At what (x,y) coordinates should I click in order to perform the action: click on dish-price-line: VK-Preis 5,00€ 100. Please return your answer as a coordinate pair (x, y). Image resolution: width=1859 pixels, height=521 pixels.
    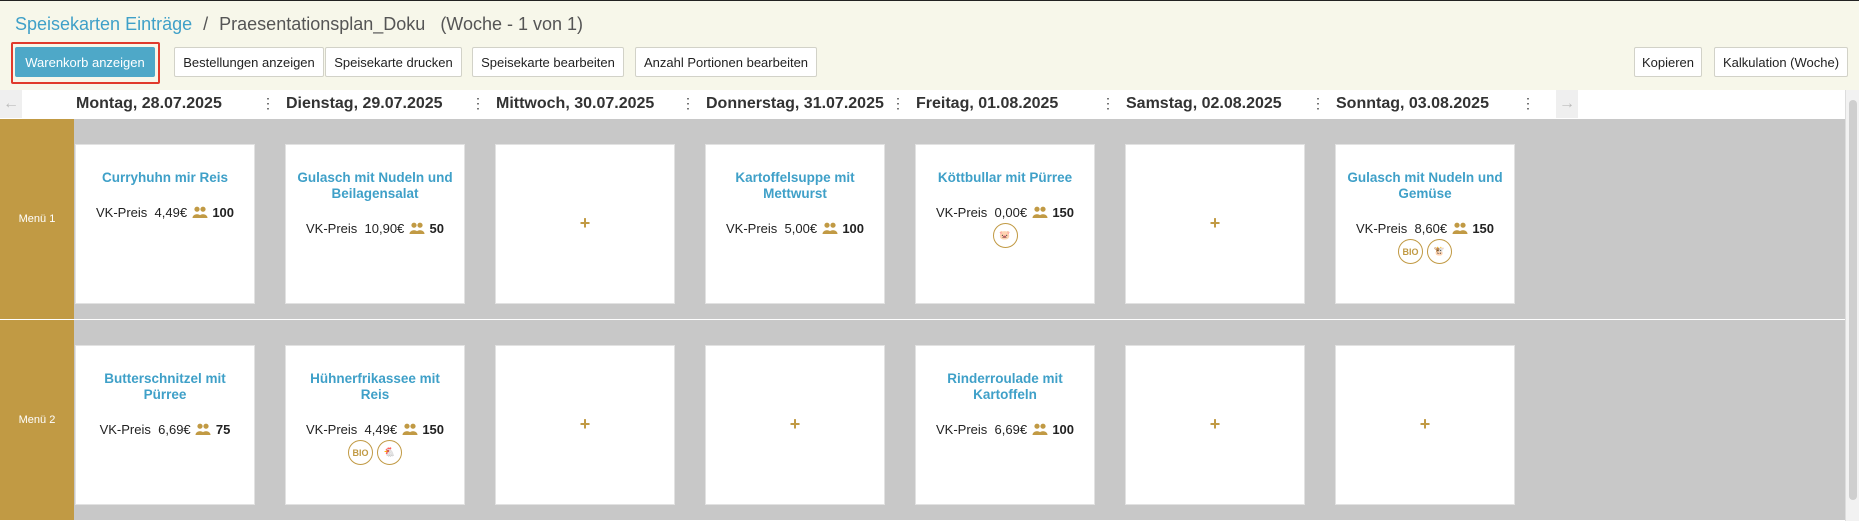
    Looking at the image, I should click on (795, 228).